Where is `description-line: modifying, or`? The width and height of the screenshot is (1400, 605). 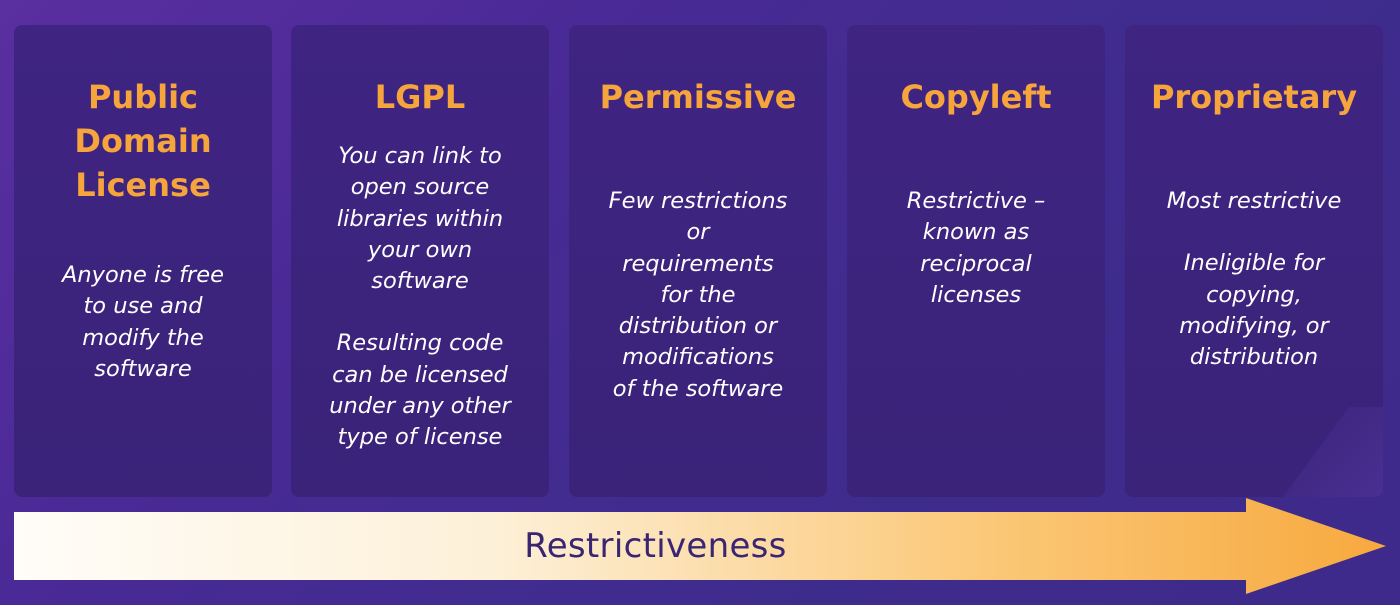
description-line: modifying, or is located at coordinates (1254, 325).